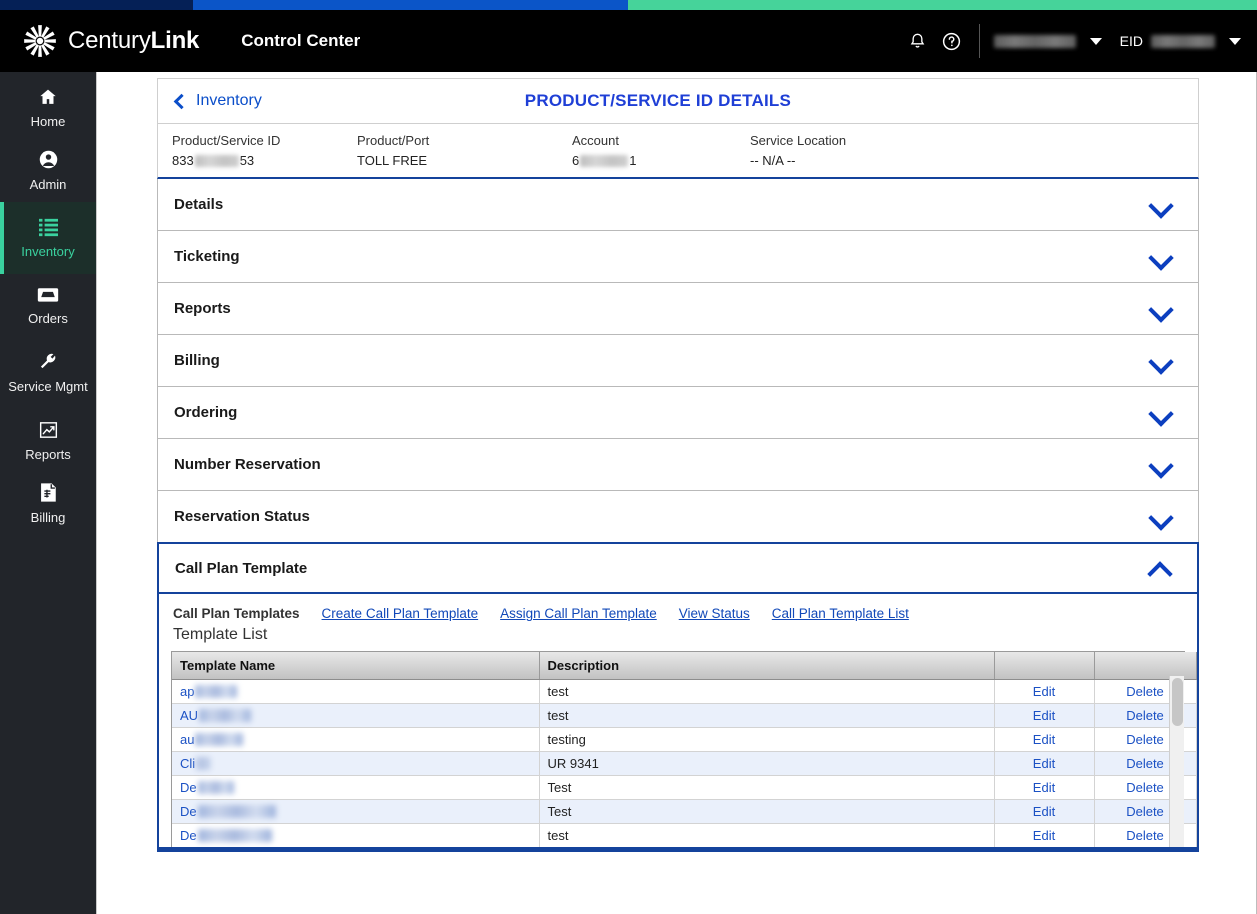 Image resolution: width=1257 pixels, height=914 pixels. I want to click on sidebar-item-label: Admin, so click(48, 184).